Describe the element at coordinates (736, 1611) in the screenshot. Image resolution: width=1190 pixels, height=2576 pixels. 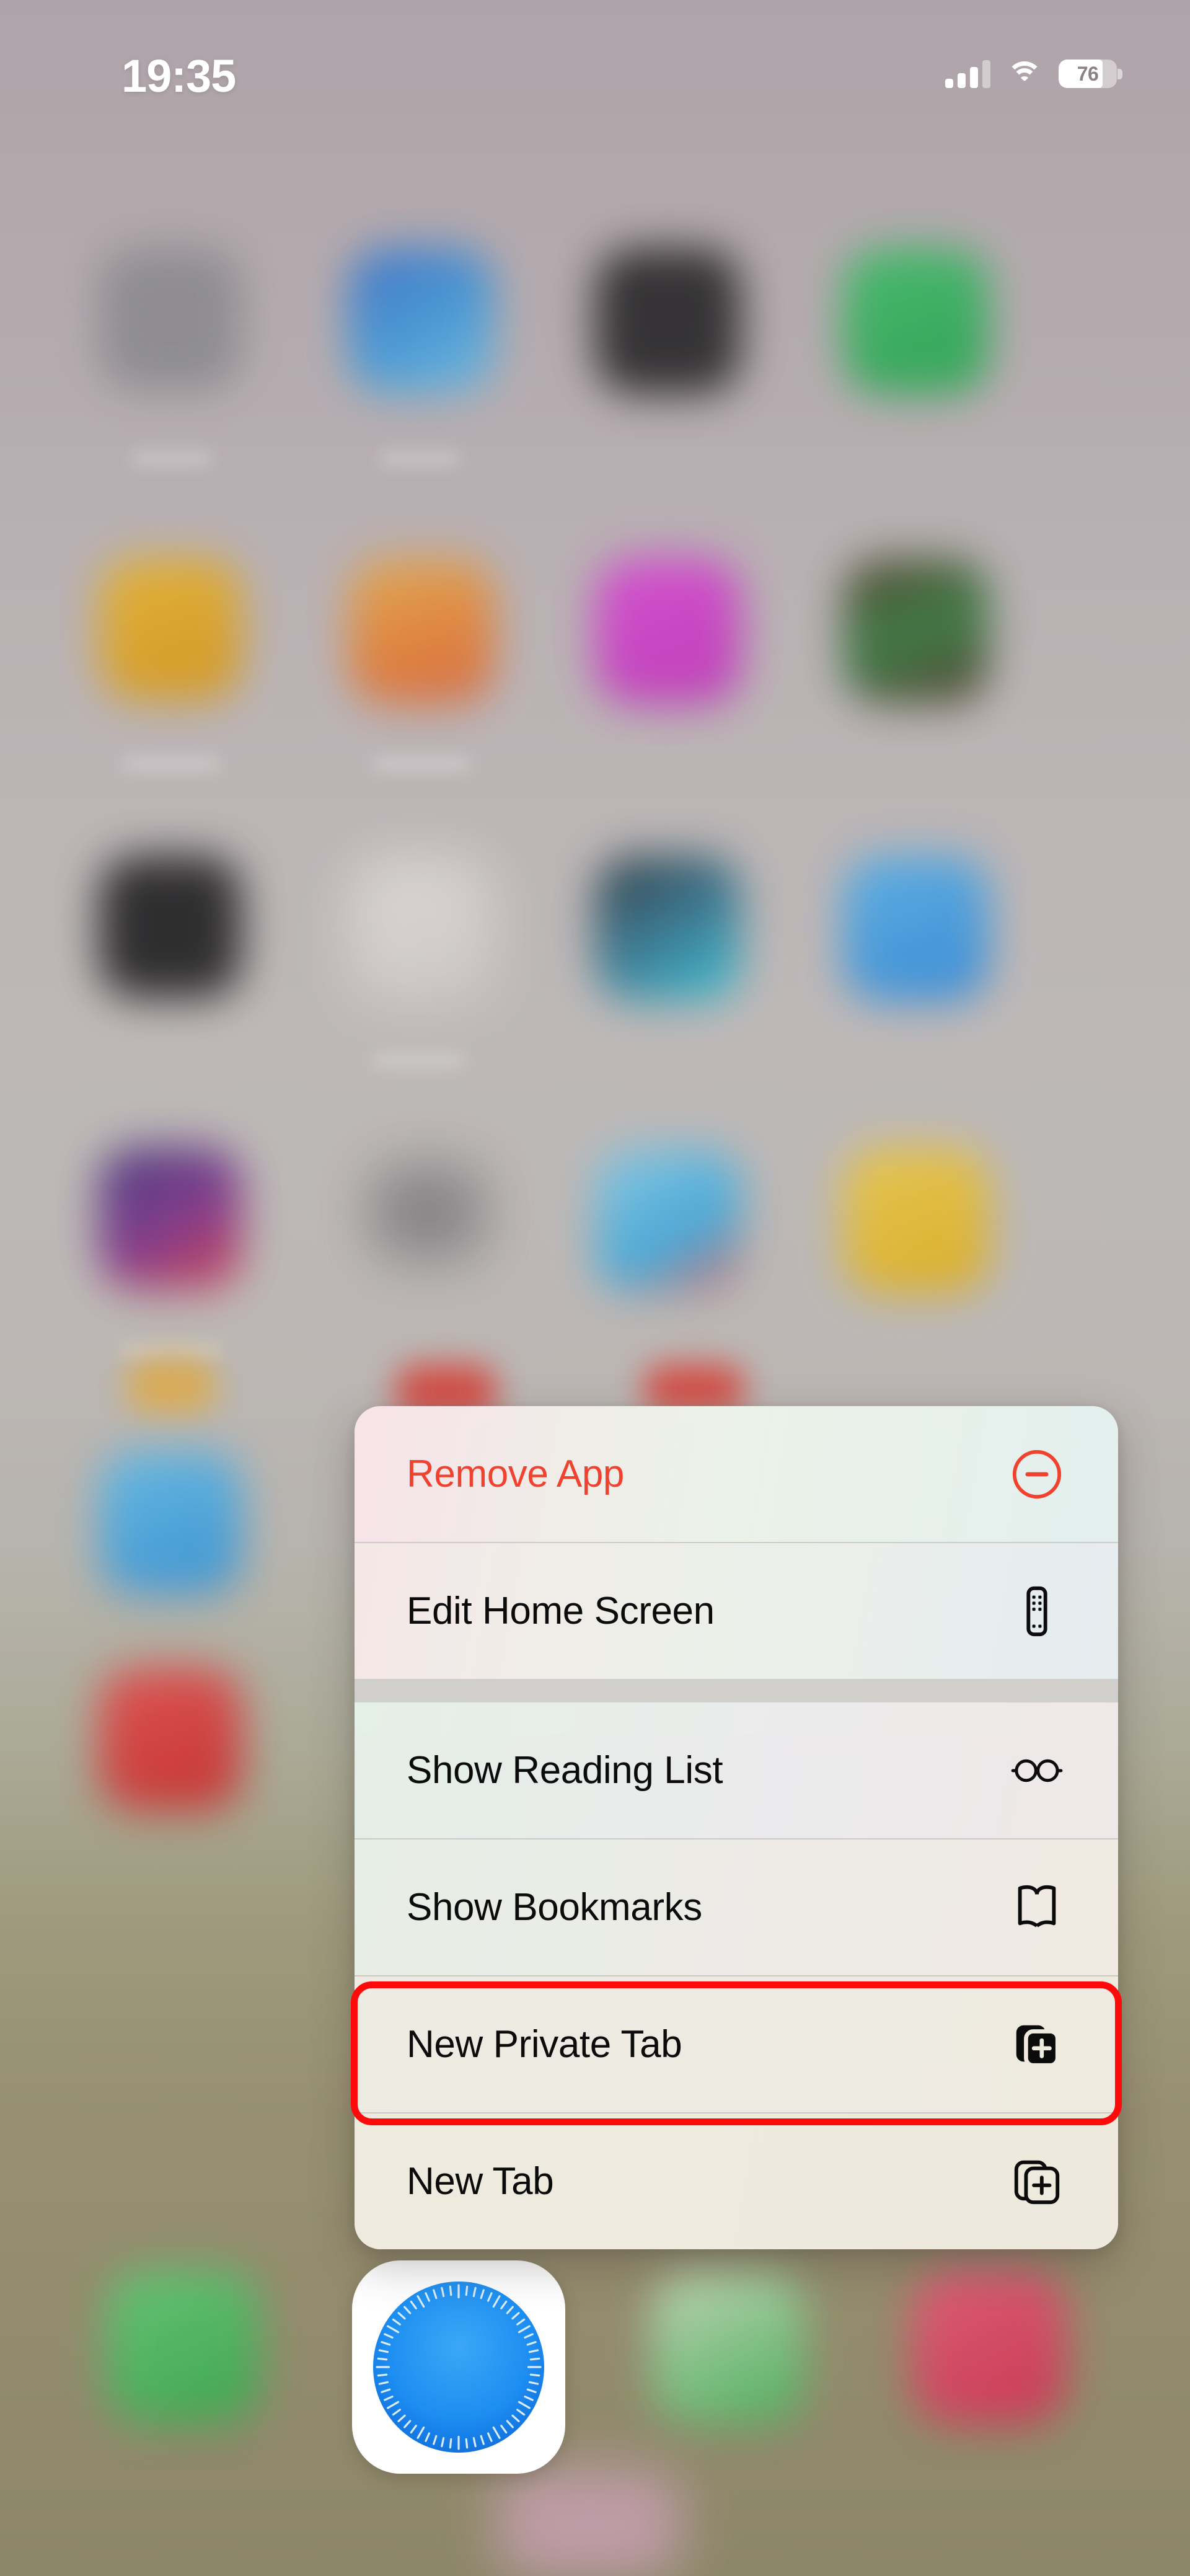
I see `menu-item-edit-home-screen: Edit Home Screen` at that location.